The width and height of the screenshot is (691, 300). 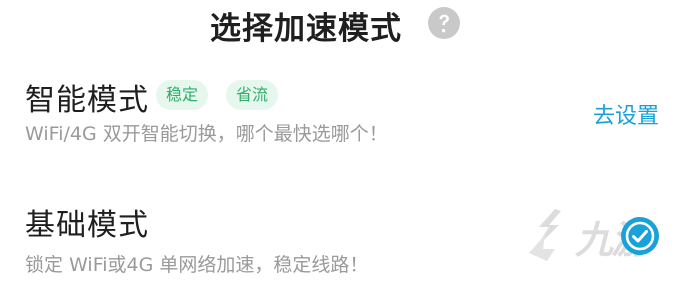 I want to click on go-settings-link: 去设置, so click(x=626, y=114).